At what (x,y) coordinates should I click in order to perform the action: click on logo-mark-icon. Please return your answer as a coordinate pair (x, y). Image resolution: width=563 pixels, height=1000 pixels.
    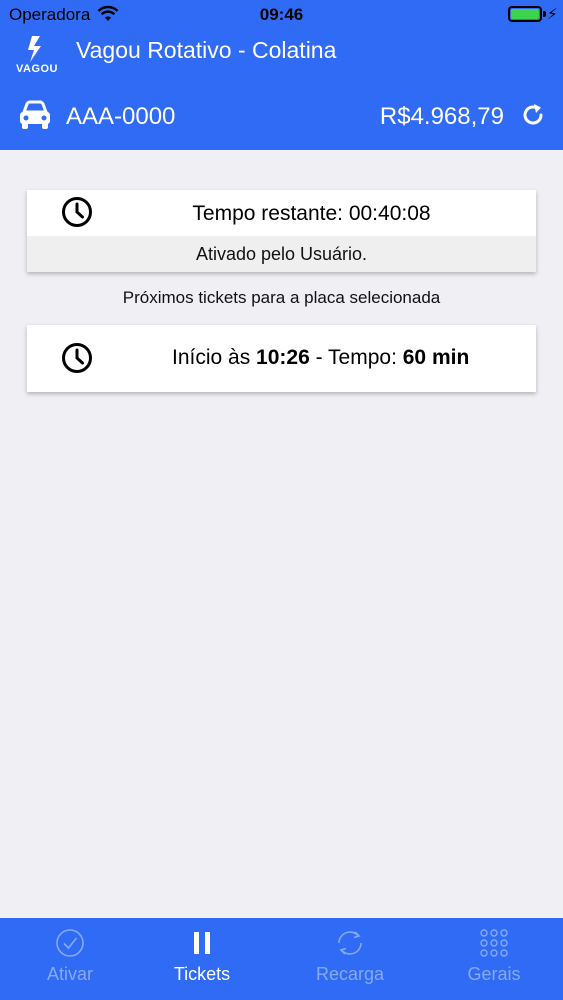
    Looking at the image, I should click on (34, 49).